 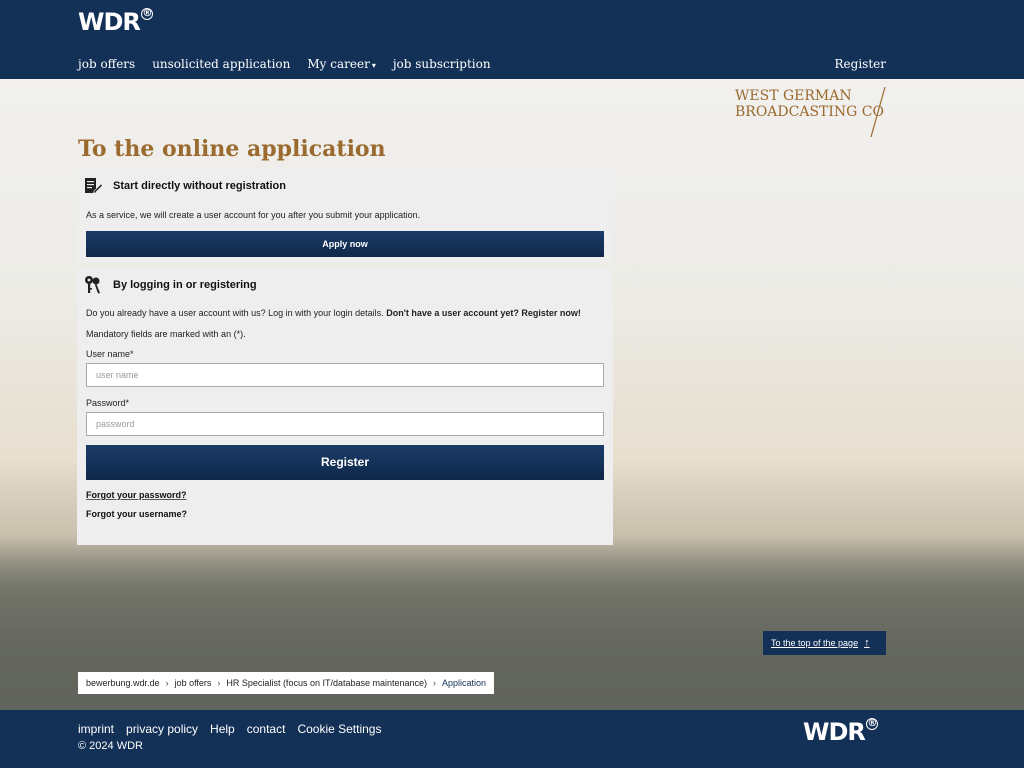 I want to click on arrow-up-icon: ↑, so click(x=867, y=643).